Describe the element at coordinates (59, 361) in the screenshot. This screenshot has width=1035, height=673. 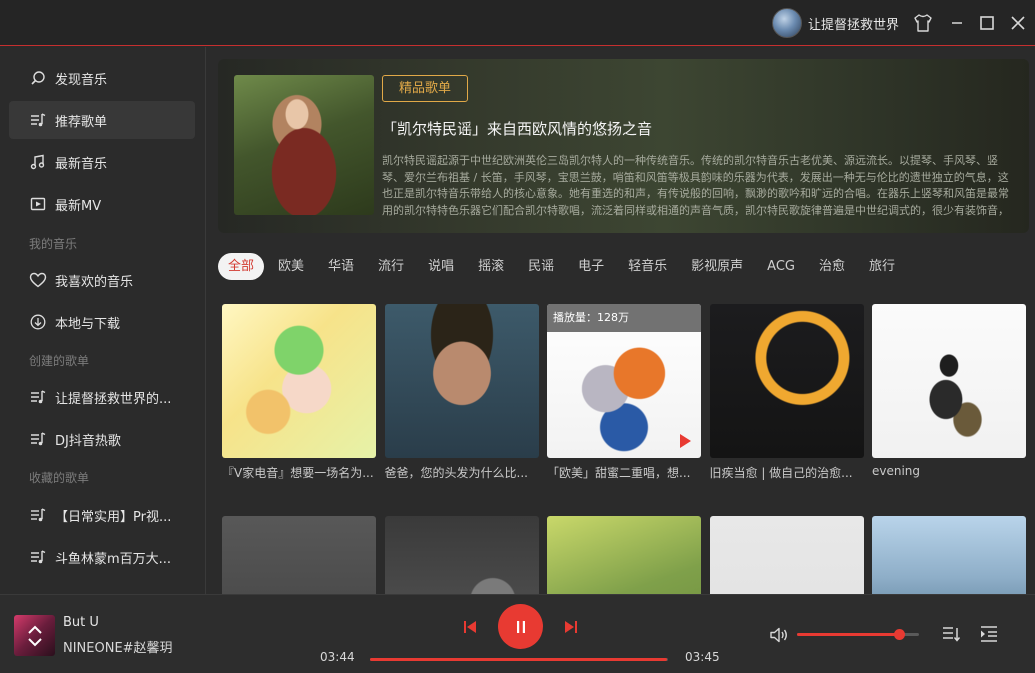
I see `section-title-created-playlists: 创建的歌单` at that location.